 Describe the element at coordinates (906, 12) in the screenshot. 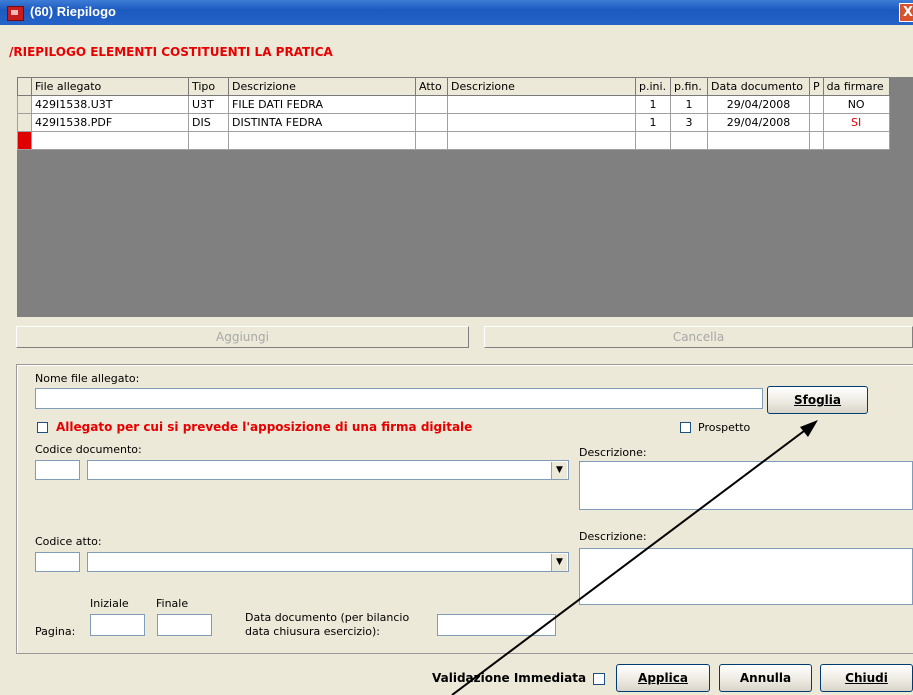

I see `close-icon: X` at that location.